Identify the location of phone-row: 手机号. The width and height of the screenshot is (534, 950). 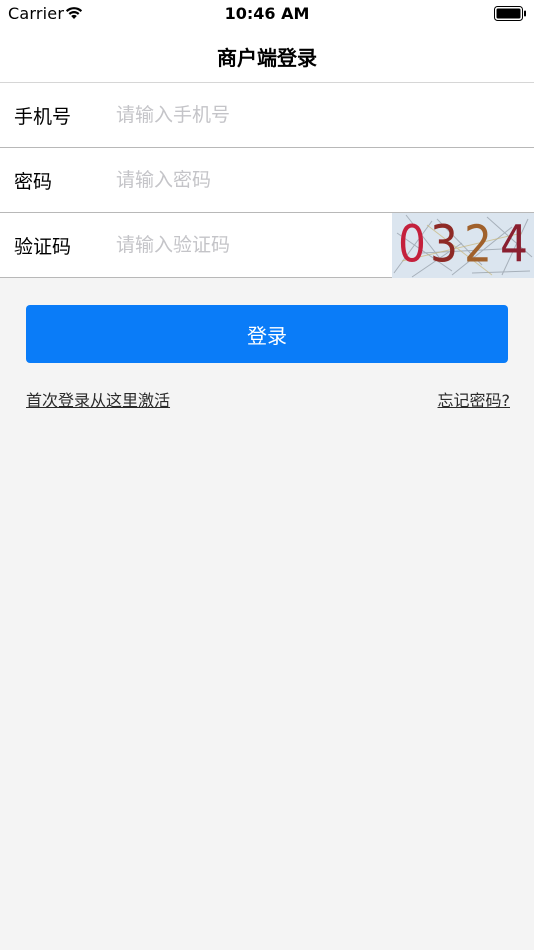
(267, 115).